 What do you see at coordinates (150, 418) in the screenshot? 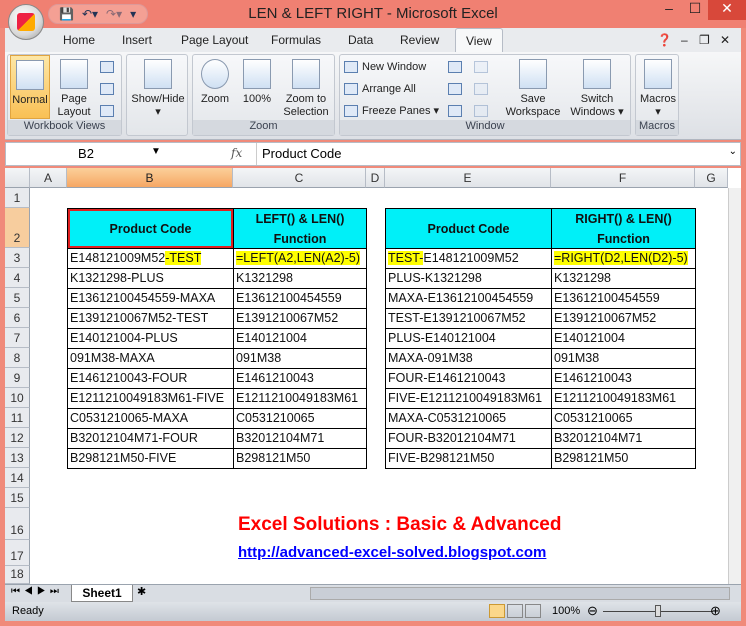
I see `cell-b11: C0531210065-MAXA` at bounding box center [150, 418].